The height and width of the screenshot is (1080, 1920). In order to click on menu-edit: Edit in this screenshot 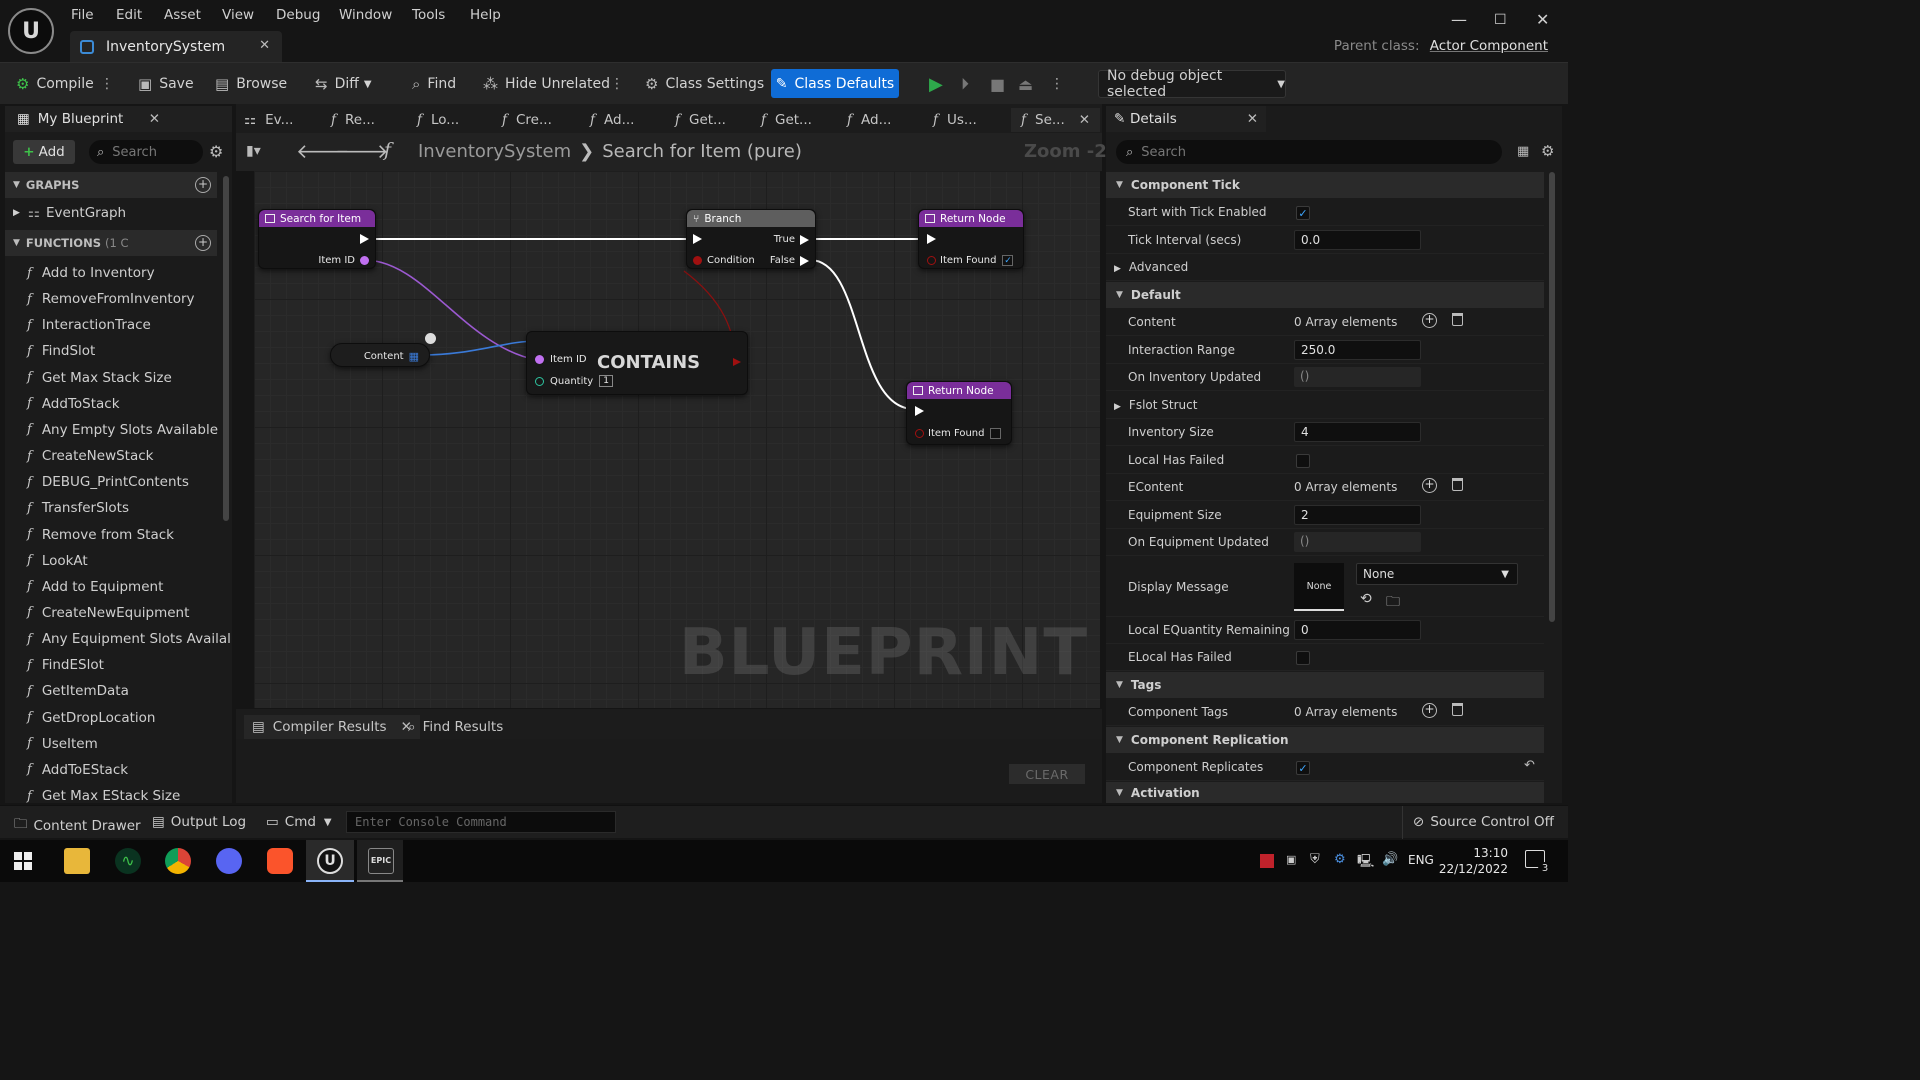, I will do `click(129, 15)`.